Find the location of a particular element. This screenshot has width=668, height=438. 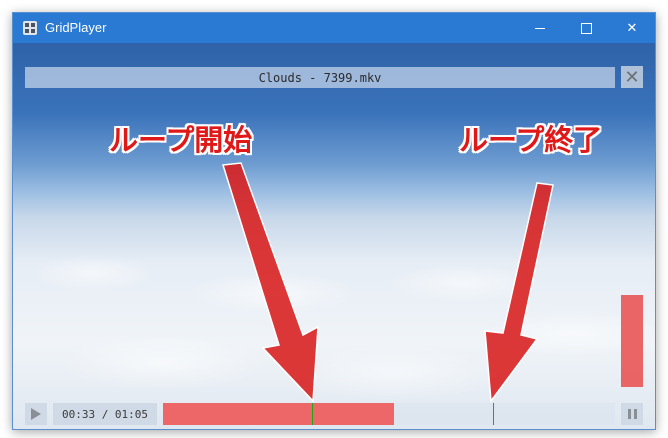

grid-app-icon is located at coordinates (30, 28).